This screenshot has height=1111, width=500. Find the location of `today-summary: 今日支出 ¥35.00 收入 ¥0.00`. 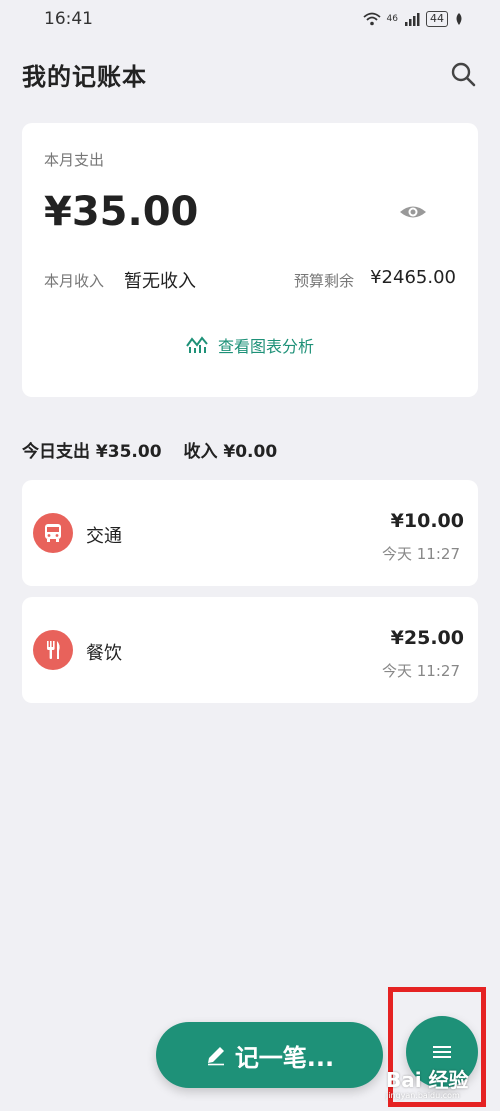

today-summary: 今日支出 ¥35.00 收入 ¥0.00 is located at coordinates (157, 449).